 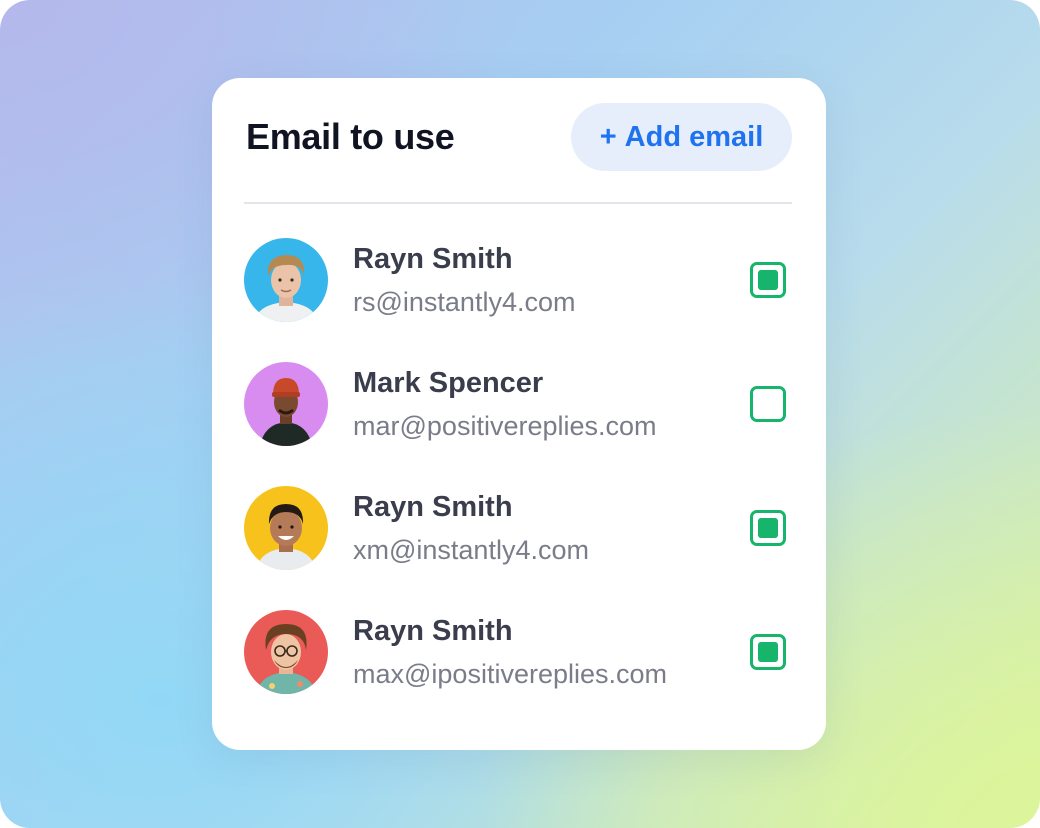 What do you see at coordinates (448, 383) in the screenshot?
I see `account-name: Mark Spencer` at bounding box center [448, 383].